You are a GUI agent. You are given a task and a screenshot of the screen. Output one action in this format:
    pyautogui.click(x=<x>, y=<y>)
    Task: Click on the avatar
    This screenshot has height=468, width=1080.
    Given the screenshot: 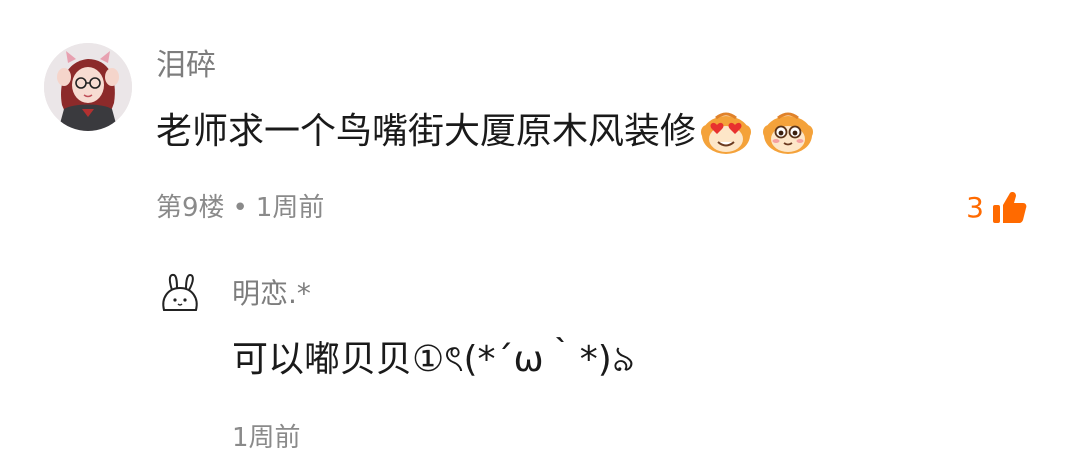 What is the action you would take?
    pyautogui.click(x=88, y=87)
    